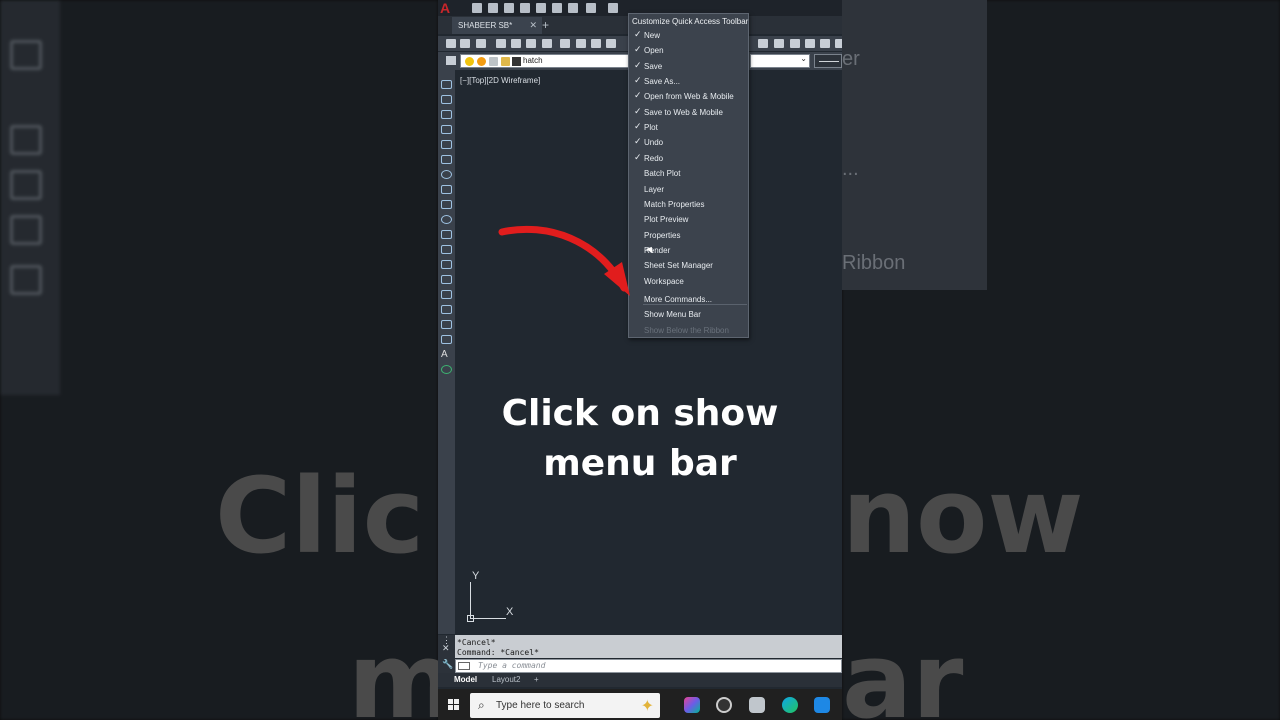 The height and width of the screenshot is (720, 1280). I want to click on red-arrow-annotation, so click(564, 260).